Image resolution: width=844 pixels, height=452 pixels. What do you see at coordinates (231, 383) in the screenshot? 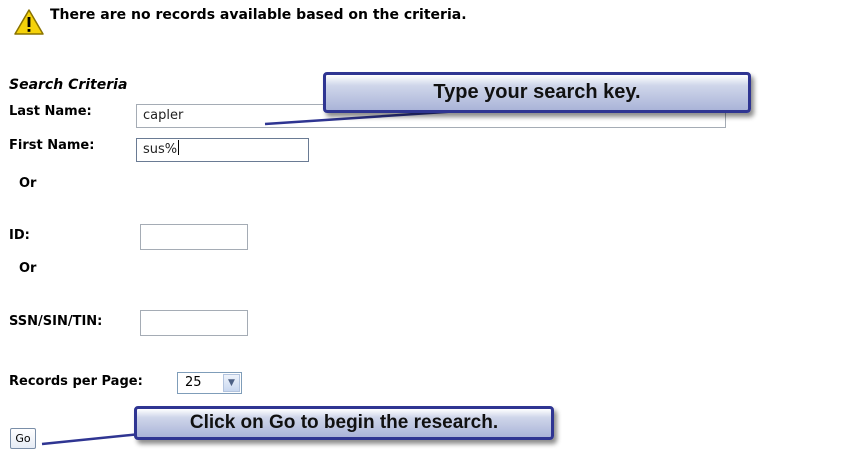
I see `chevron-down-icon: ▼` at bounding box center [231, 383].